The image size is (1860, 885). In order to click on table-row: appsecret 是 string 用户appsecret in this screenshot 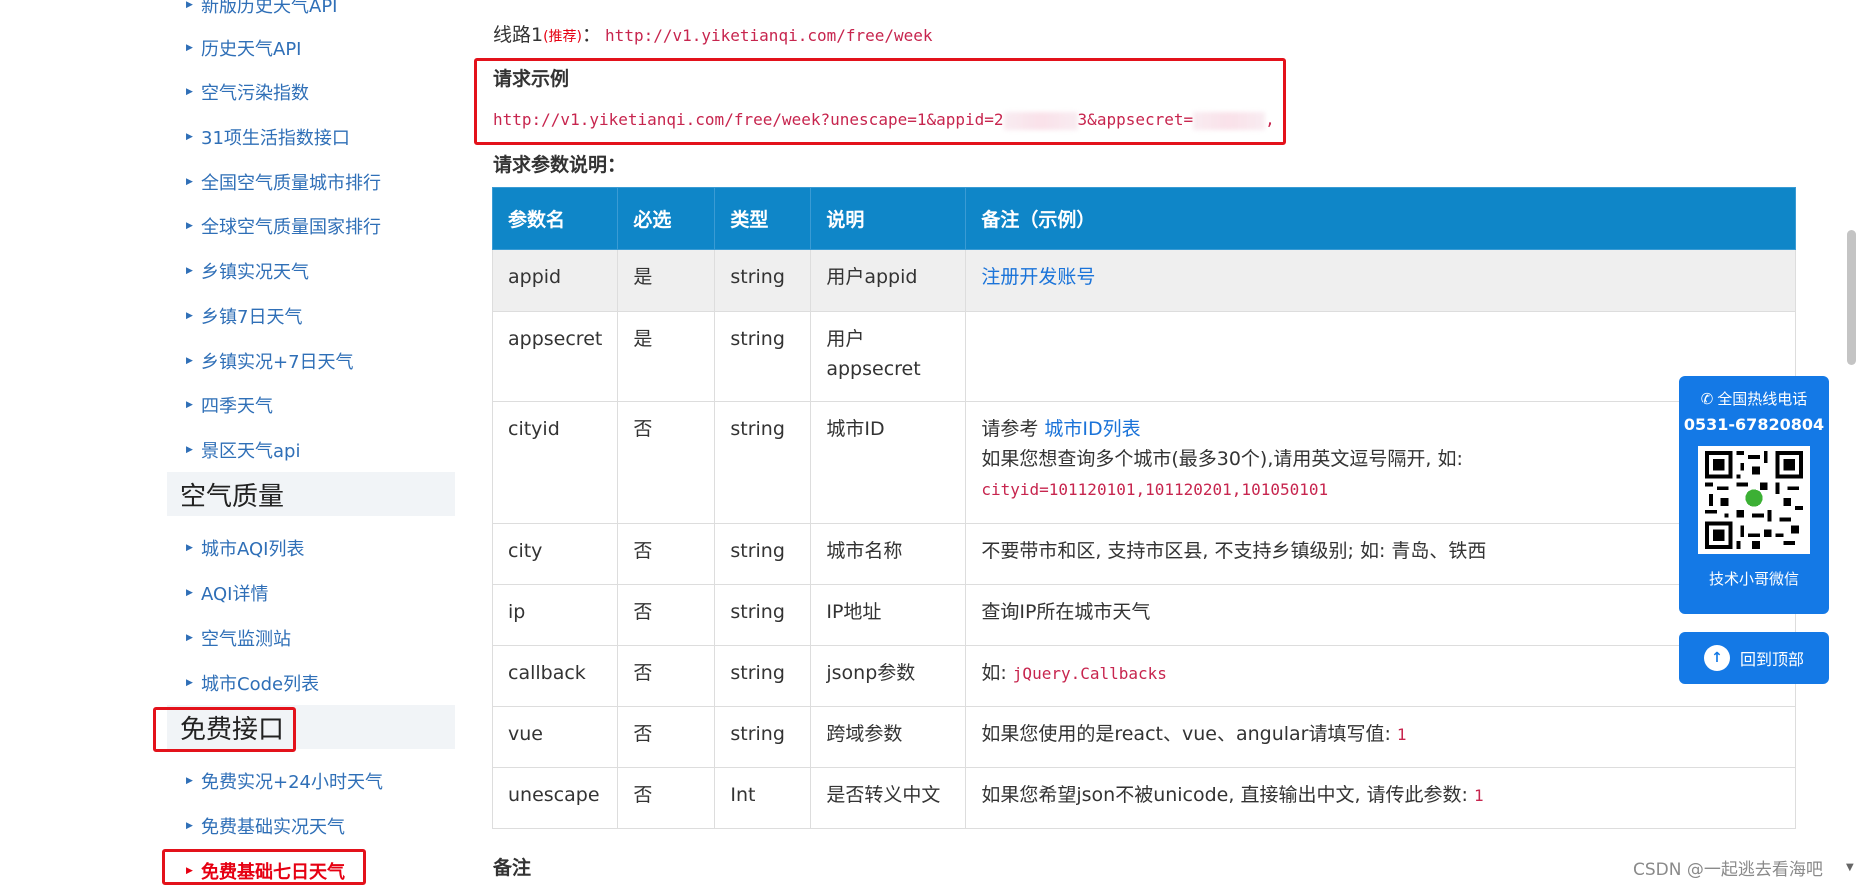, I will do `click(1143, 356)`.